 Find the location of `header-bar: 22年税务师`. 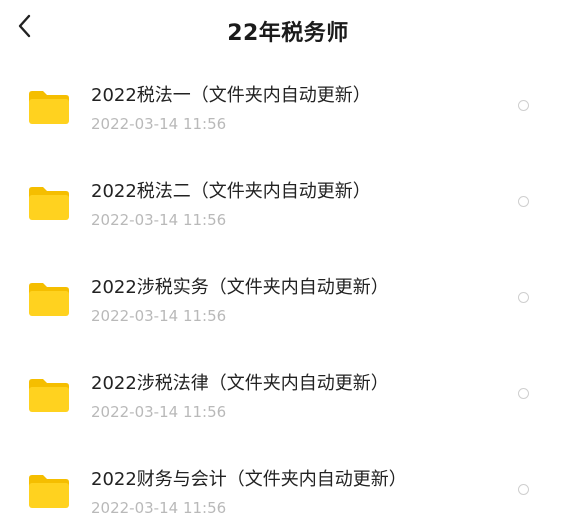

header-bar: 22年税务师 is located at coordinates (288, 31).